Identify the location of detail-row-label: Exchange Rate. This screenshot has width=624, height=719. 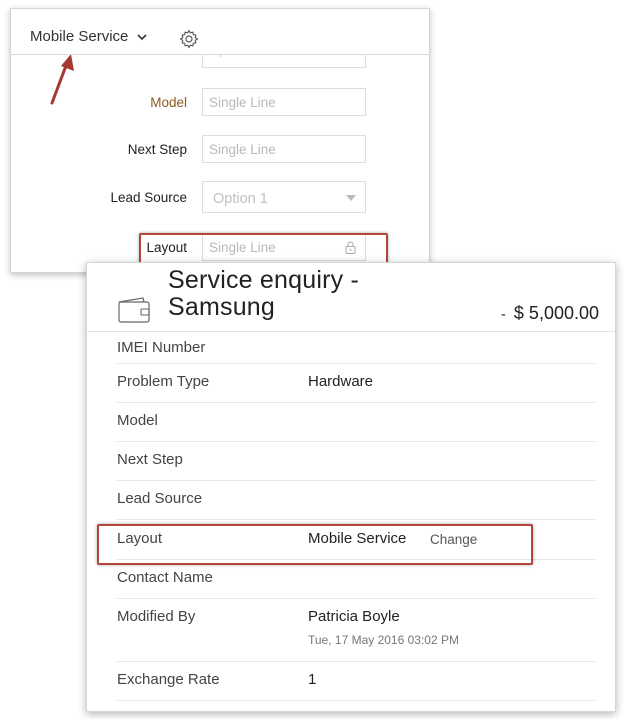
(168, 679).